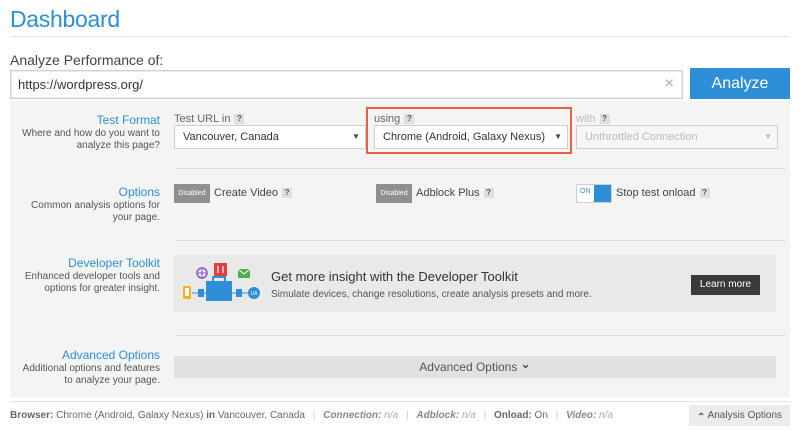 This screenshot has height=431, width=800. I want to click on analysis-options-label: Analysis Options, so click(745, 415).